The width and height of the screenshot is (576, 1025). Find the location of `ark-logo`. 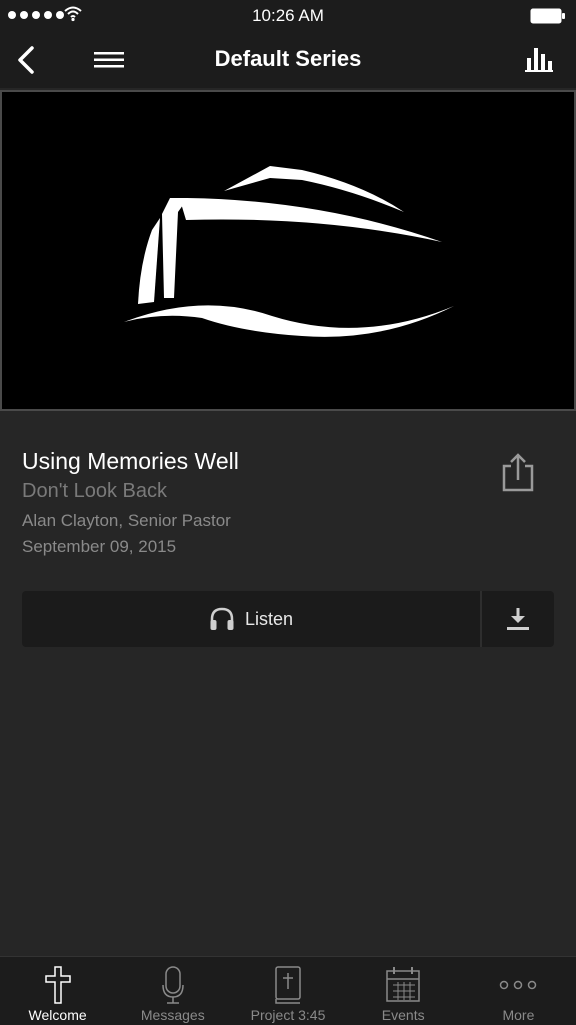

ark-logo is located at coordinates (289, 251).